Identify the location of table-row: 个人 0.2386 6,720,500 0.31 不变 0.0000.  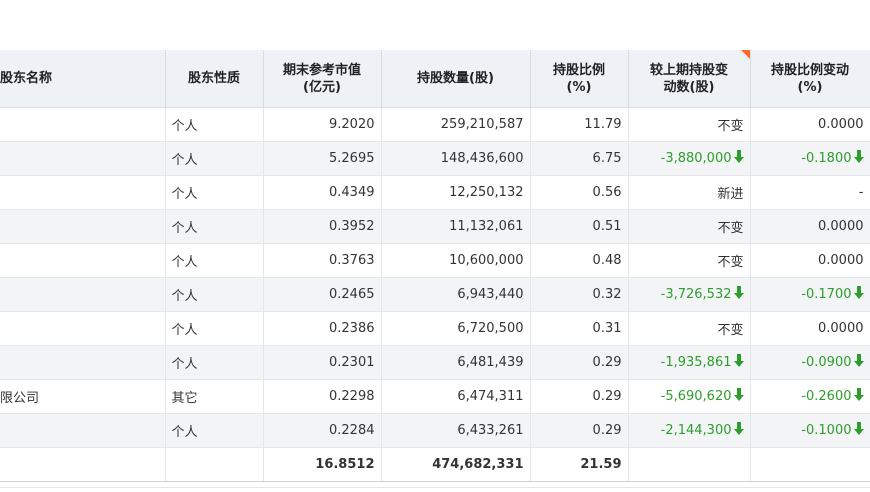
(435, 328).